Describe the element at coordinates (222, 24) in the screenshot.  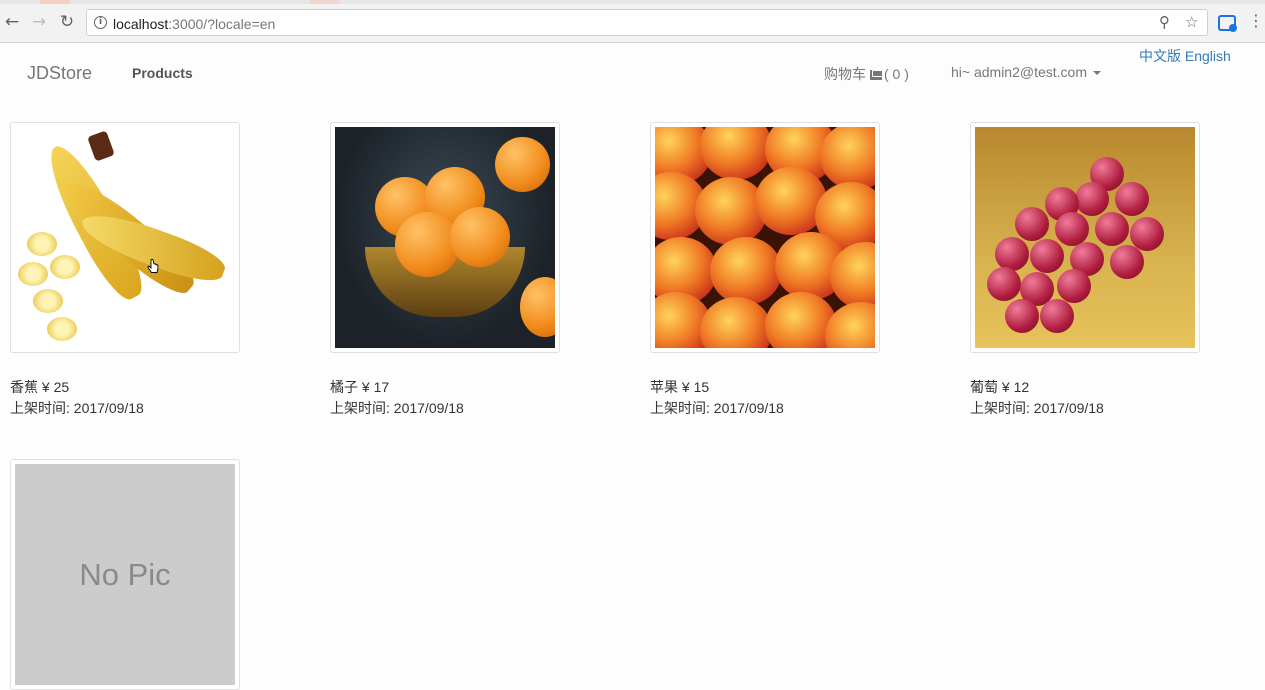
I see `url-path: :3000/?locale=en` at that location.